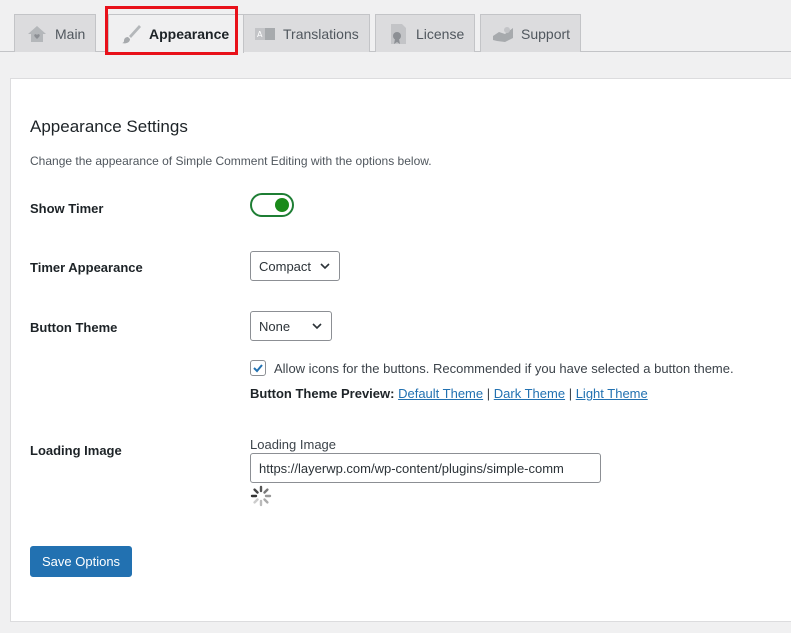 Image resolution: width=791 pixels, height=633 pixels. Describe the element at coordinates (322, 393) in the screenshot. I see `preview-label: Button Theme Preview:` at that location.